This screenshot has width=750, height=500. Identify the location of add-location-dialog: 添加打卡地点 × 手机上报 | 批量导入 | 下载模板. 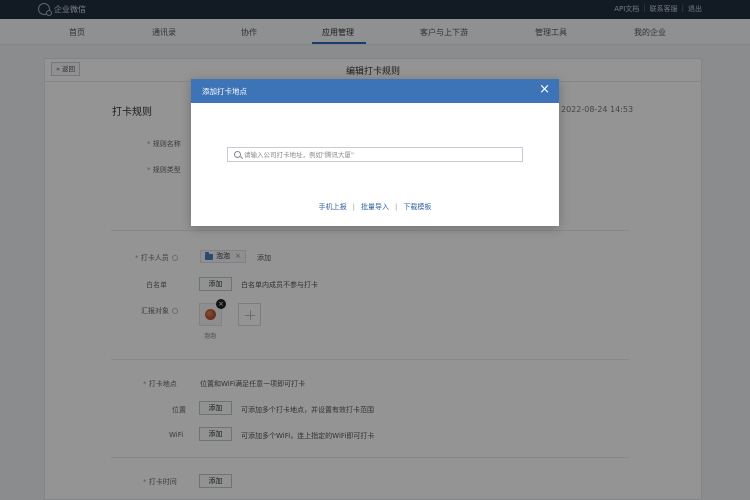
(375, 152).